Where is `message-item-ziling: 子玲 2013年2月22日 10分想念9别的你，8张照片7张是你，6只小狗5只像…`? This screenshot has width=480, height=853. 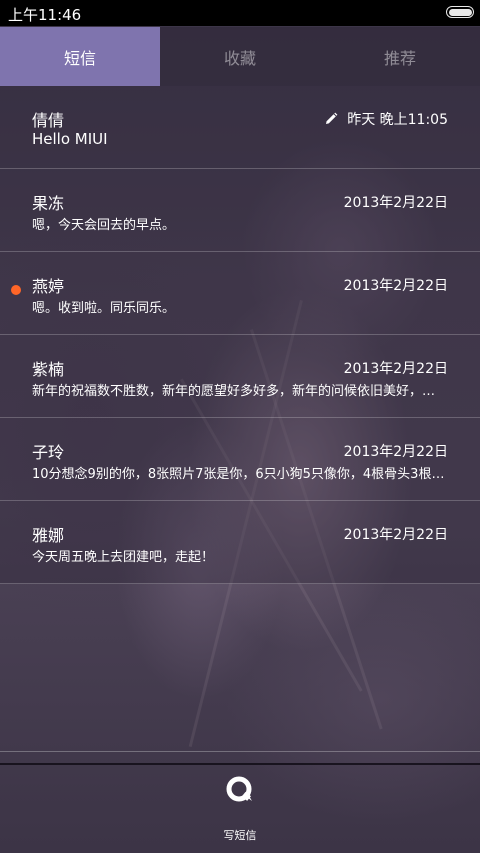
message-item-ziling: 子玲 2013年2月22日 10分想念9别的你，8张照片7张是你，6只小狗5只像… is located at coordinates (240, 459).